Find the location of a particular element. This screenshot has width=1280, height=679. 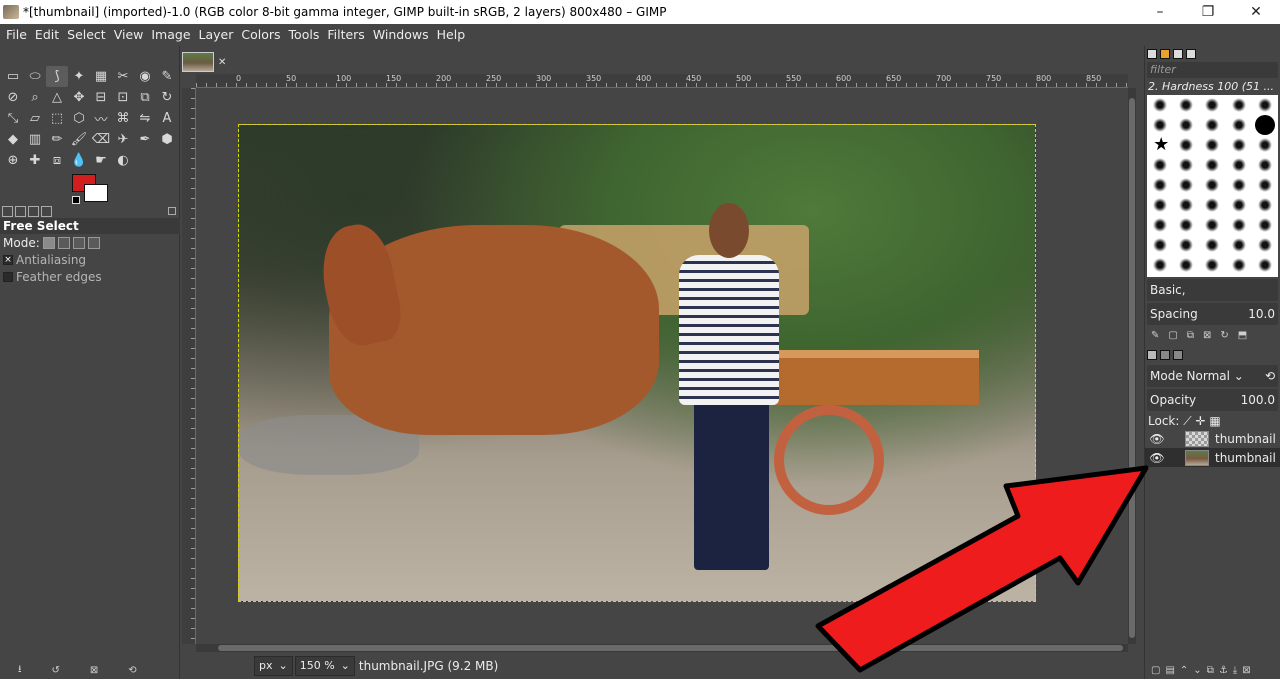

default-colors-icon is located at coordinates (76, 200).